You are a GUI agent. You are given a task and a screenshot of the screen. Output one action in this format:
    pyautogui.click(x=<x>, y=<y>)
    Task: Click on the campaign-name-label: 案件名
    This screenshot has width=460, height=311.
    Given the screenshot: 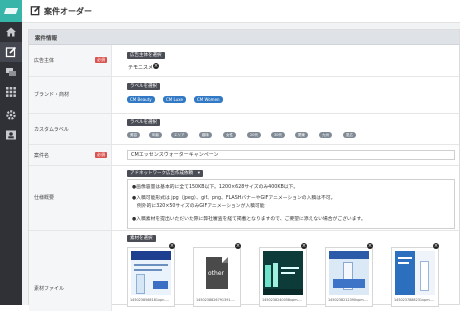 What is the action you would take?
    pyautogui.click(x=42, y=156)
    